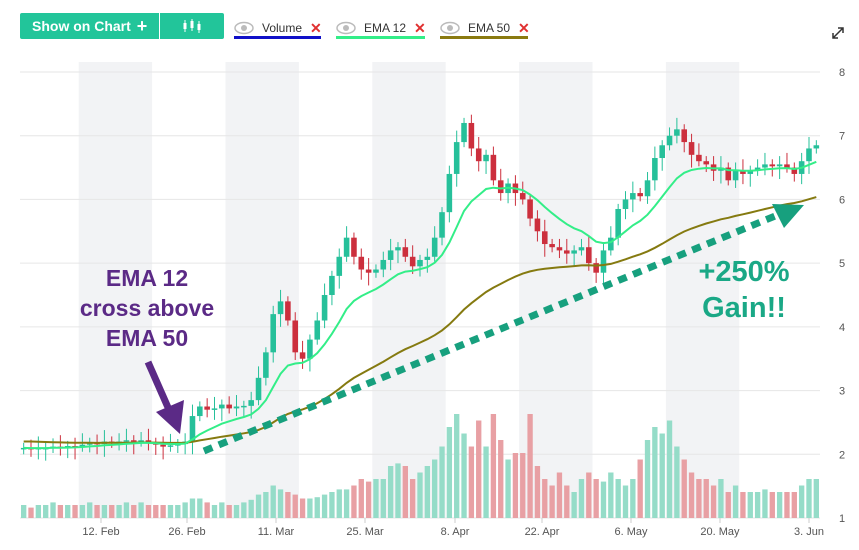 The width and height of the screenshot is (859, 550). I want to click on y-tick-label: 4, so click(842, 328).